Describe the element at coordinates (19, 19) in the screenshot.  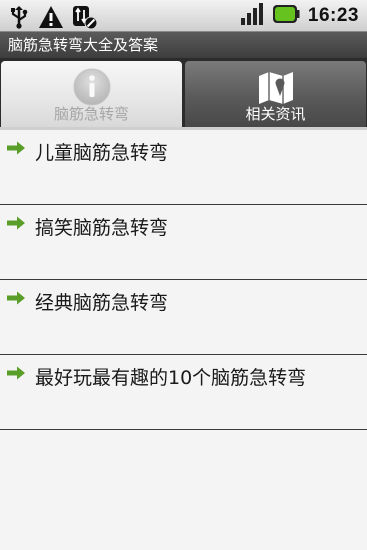
I see `usb-icon` at that location.